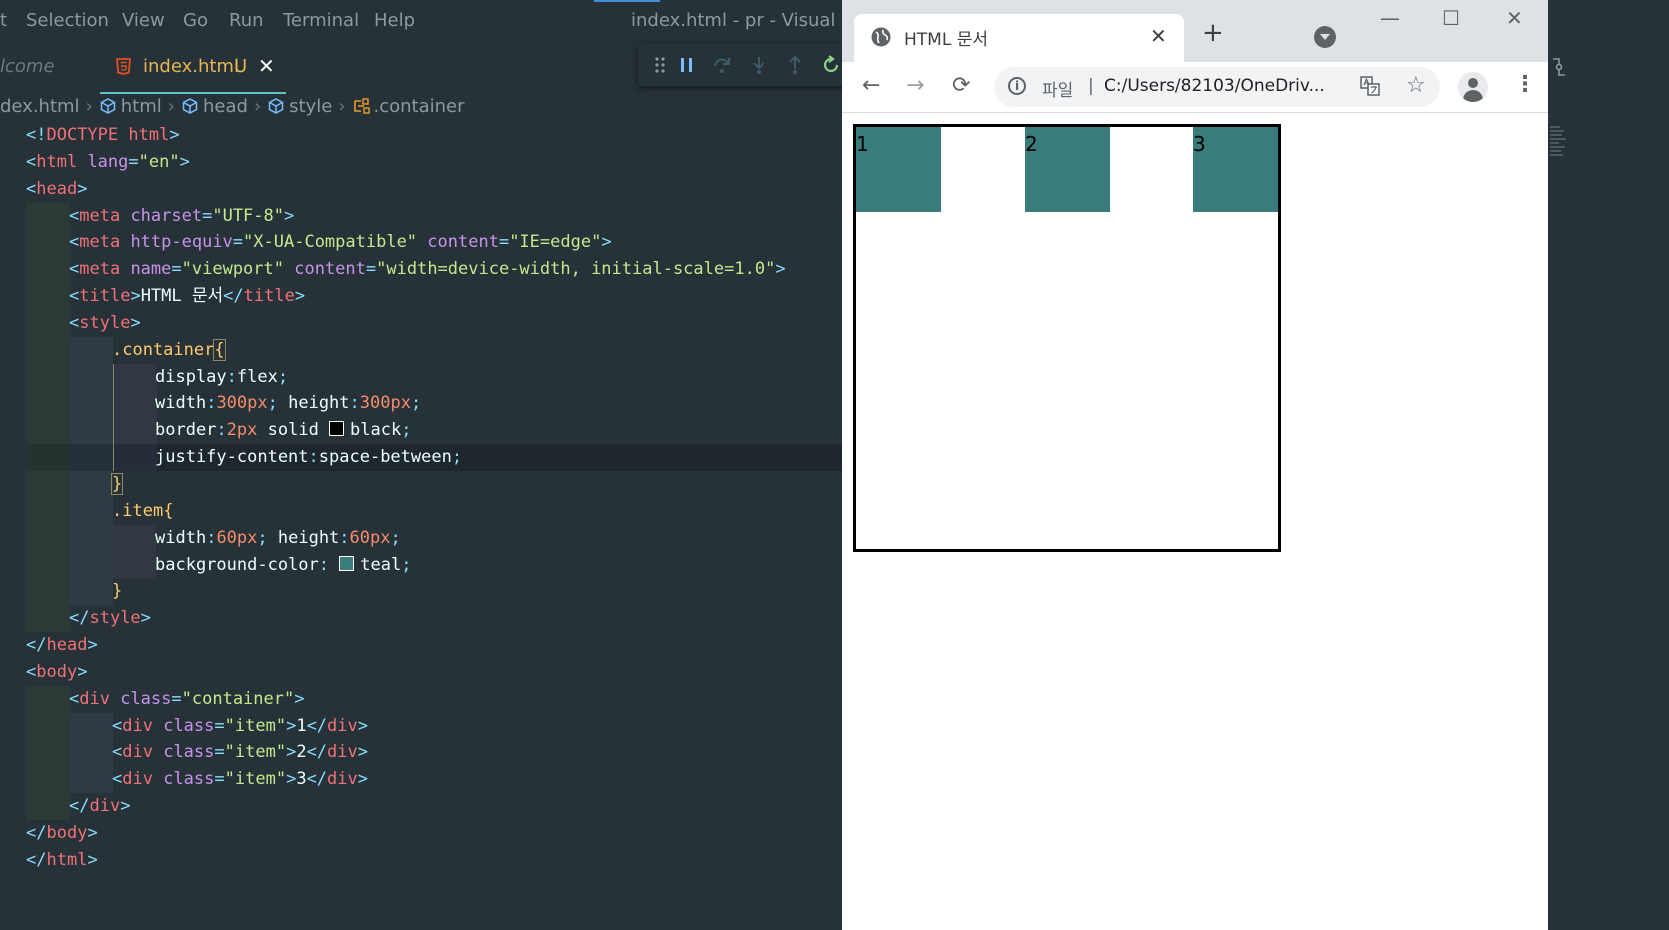  What do you see at coordinates (1473, 83) in the screenshot?
I see `avatar-head` at bounding box center [1473, 83].